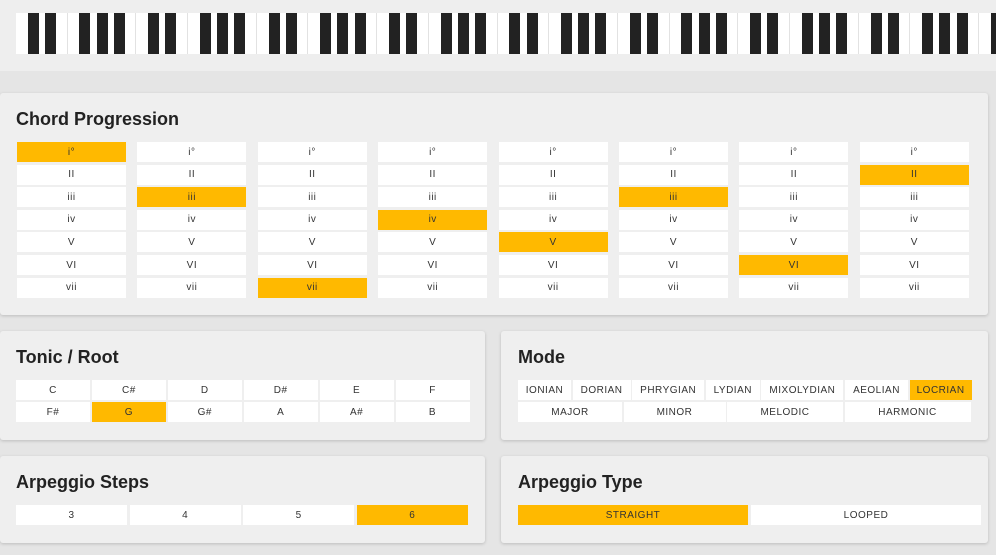  Describe the element at coordinates (128, 390) in the screenshot. I see `tonic-note-button: C#` at that location.